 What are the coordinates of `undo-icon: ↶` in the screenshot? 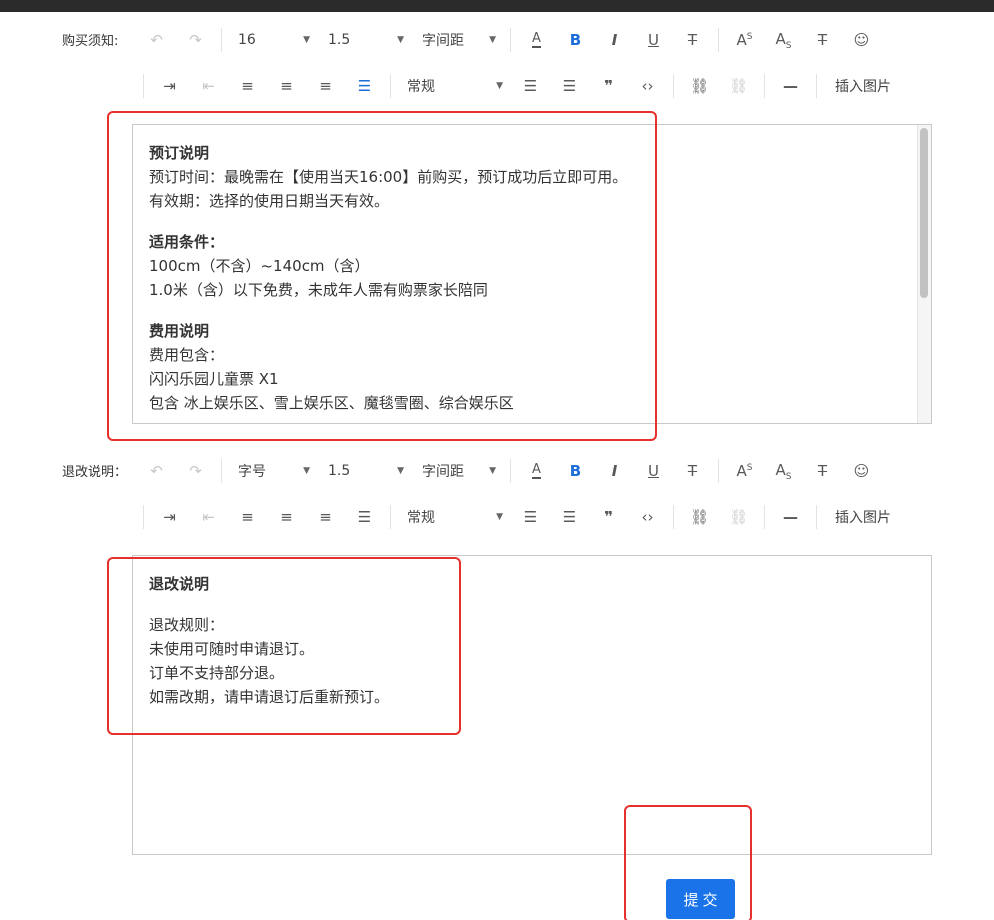 It's located at (156, 471).